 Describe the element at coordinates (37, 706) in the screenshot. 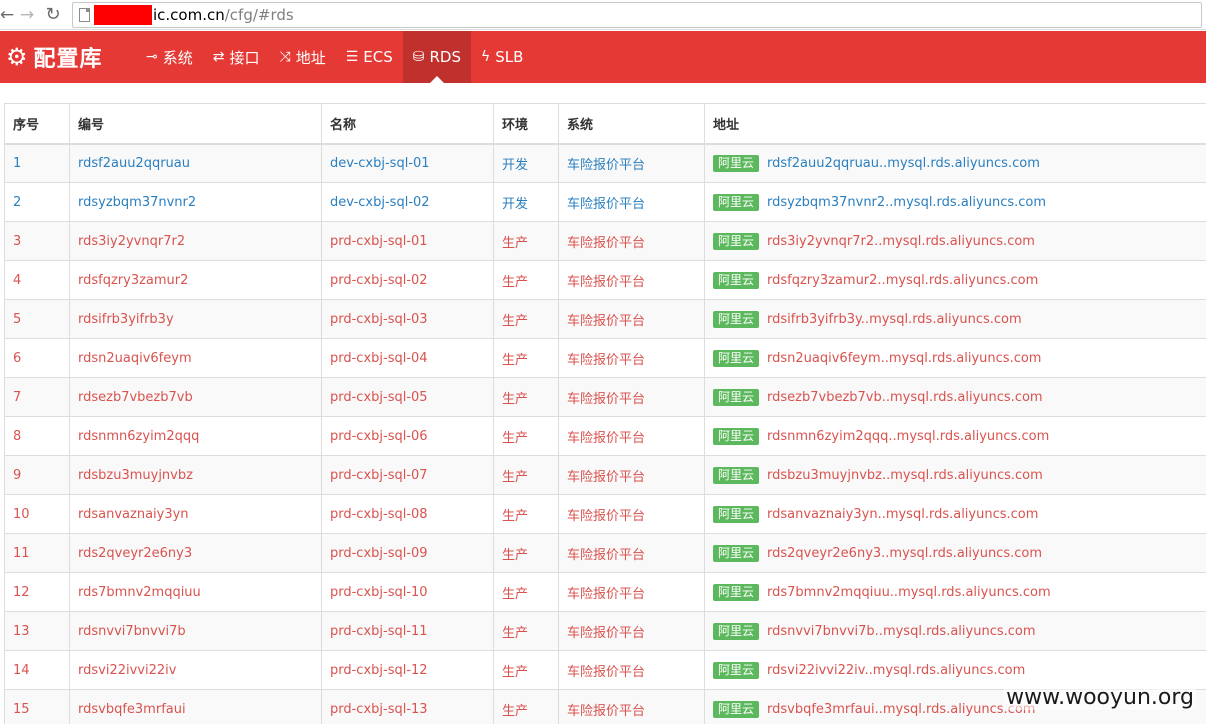

I see `cell-index: 15` at that location.